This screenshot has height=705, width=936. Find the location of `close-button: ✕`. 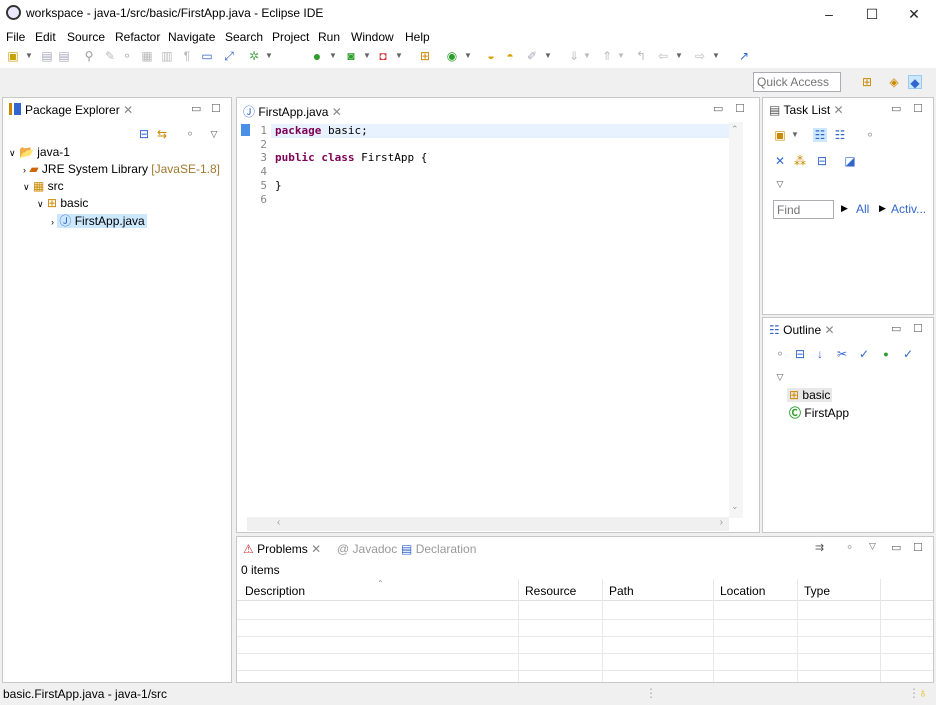

close-button: ✕ is located at coordinates (914, 14).